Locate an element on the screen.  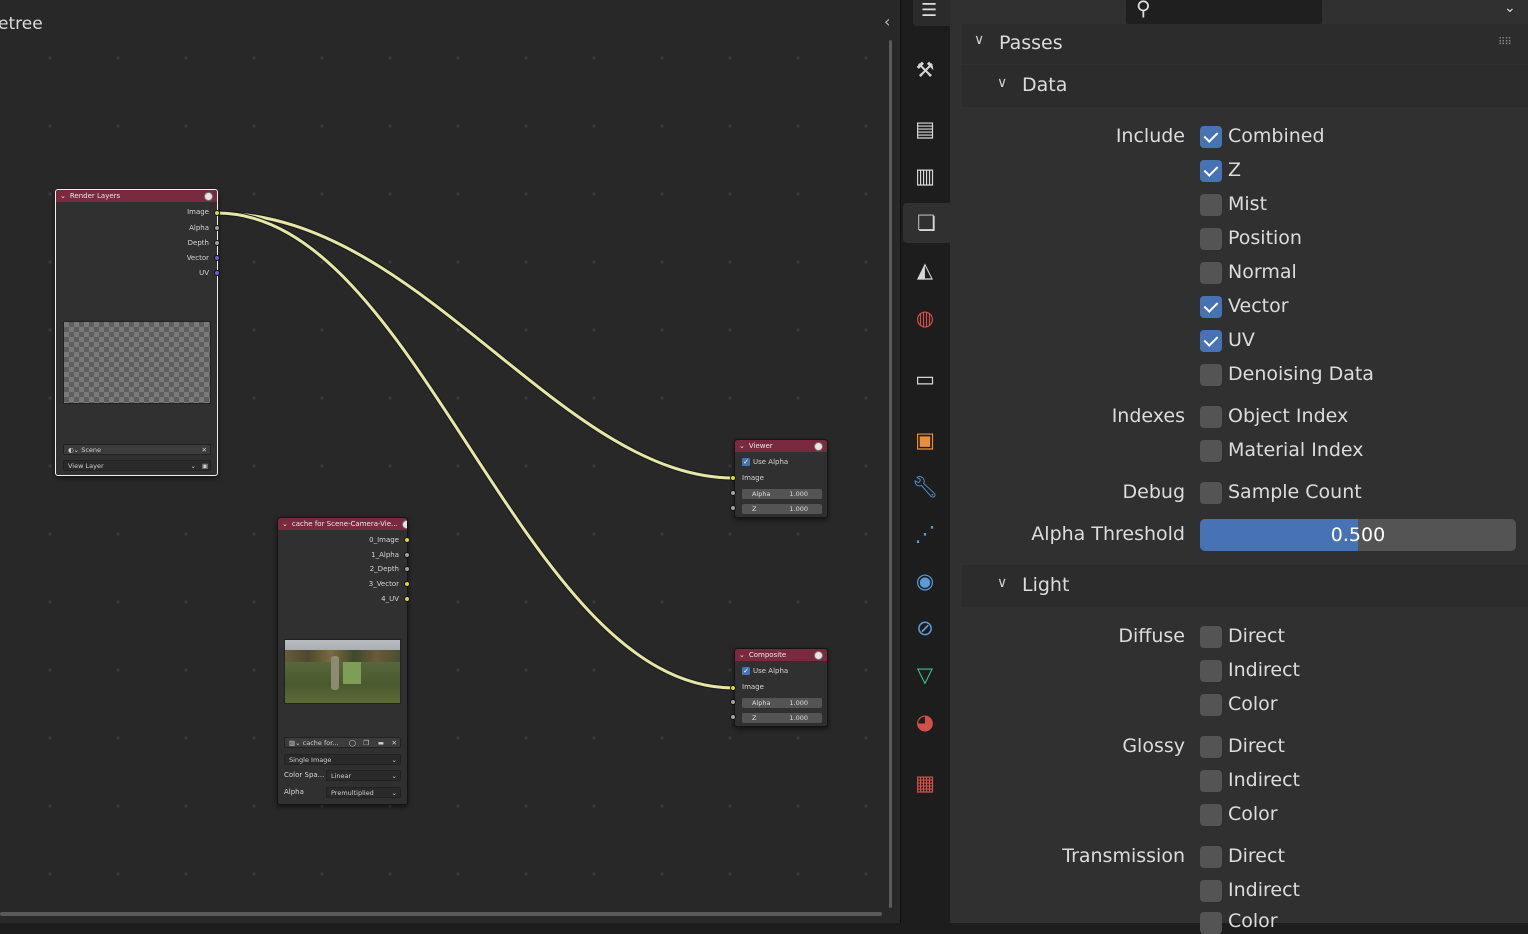
transmission-color-checkbox is located at coordinates (1211, 923).